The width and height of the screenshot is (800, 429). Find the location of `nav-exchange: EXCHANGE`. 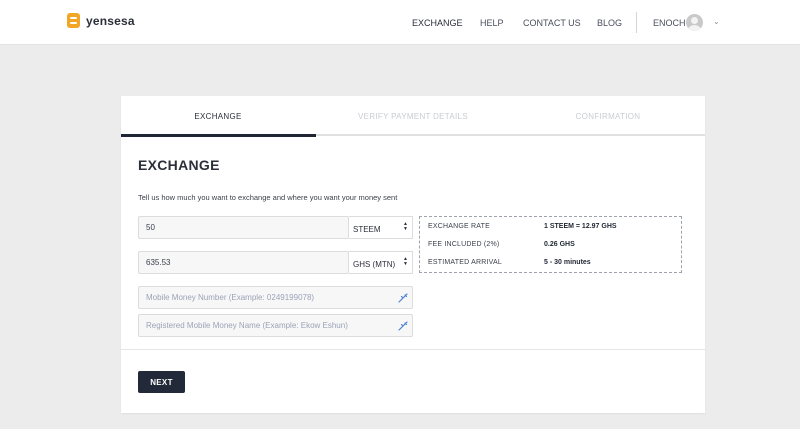

nav-exchange: EXCHANGE is located at coordinates (437, 23).